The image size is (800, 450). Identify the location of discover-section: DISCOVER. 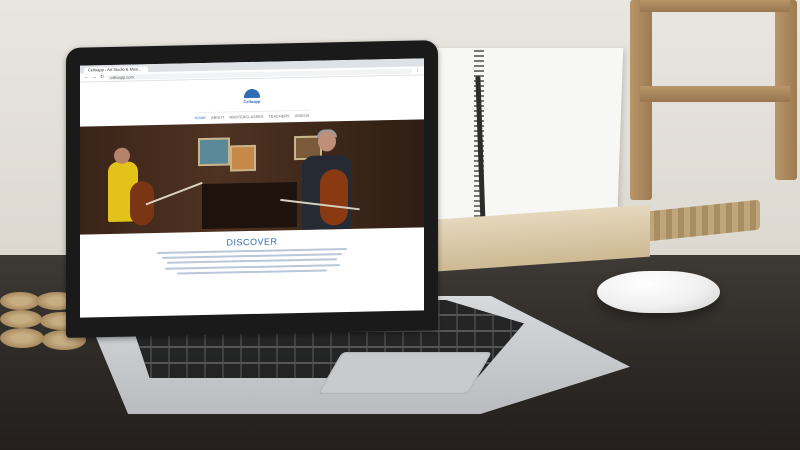
(252, 251).